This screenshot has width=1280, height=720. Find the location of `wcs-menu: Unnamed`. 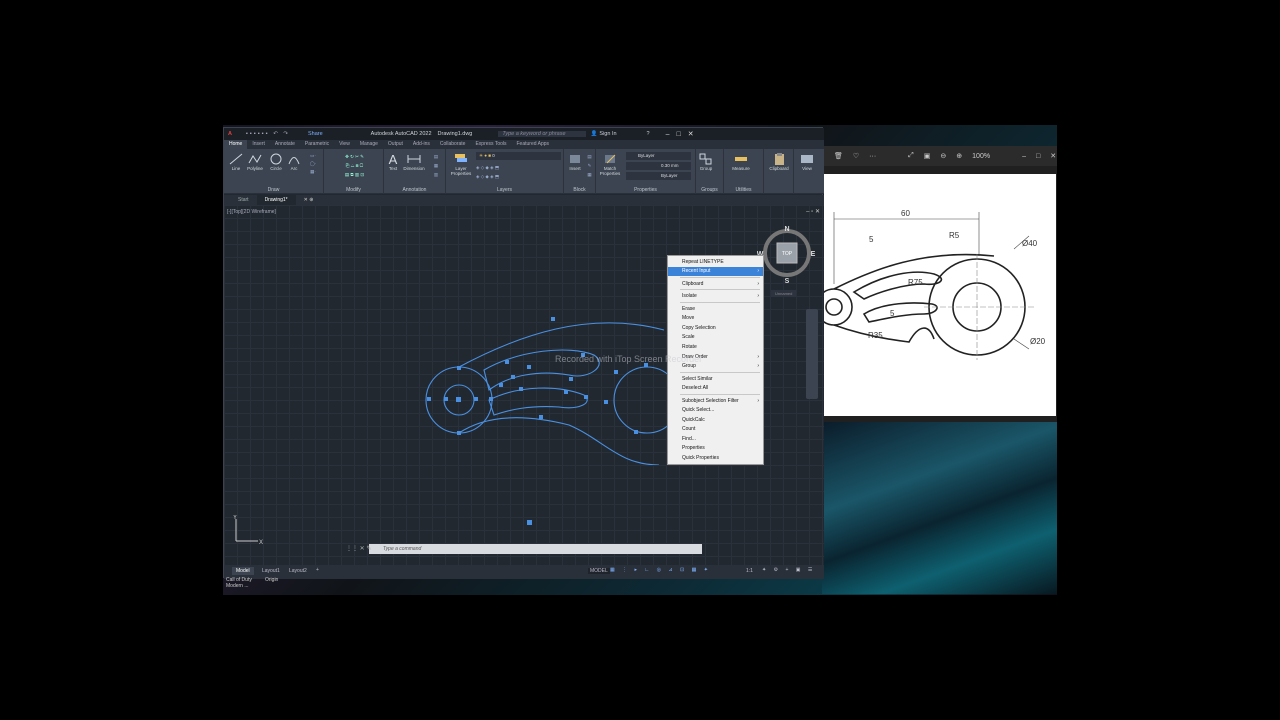

wcs-menu: Unnamed is located at coordinates (784, 293).